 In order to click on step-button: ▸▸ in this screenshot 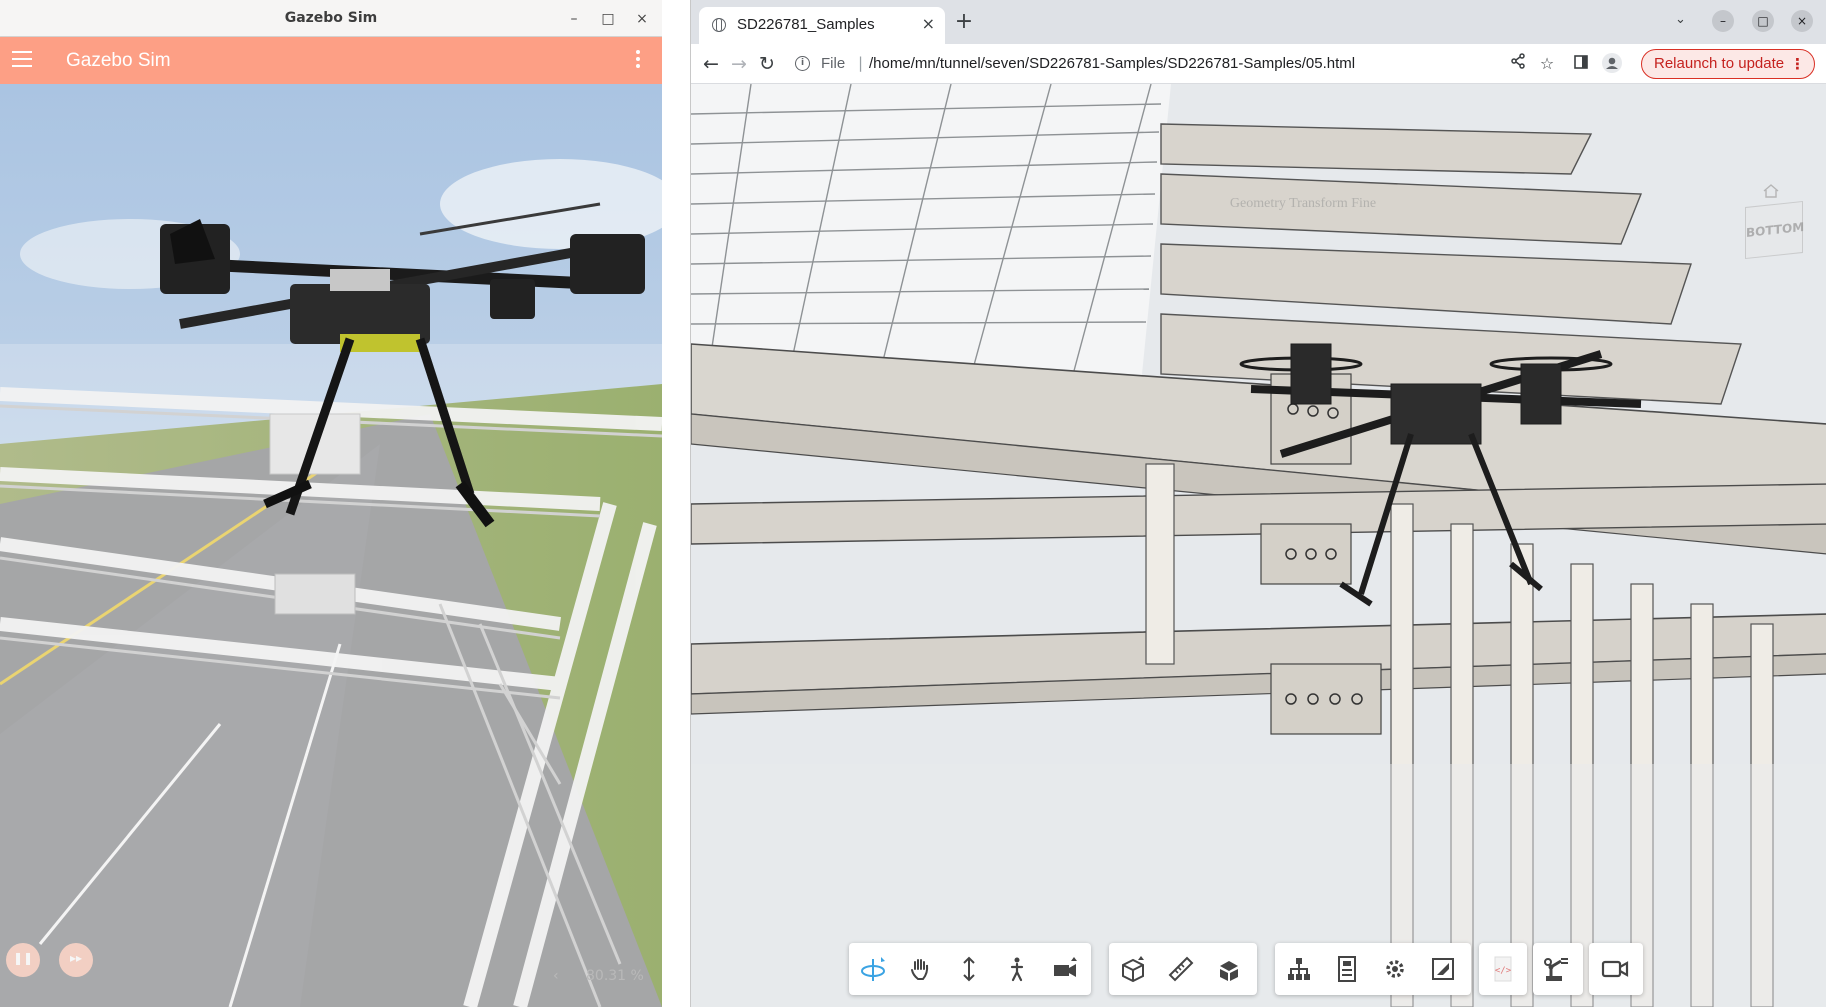, I will do `click(76, 960)`.